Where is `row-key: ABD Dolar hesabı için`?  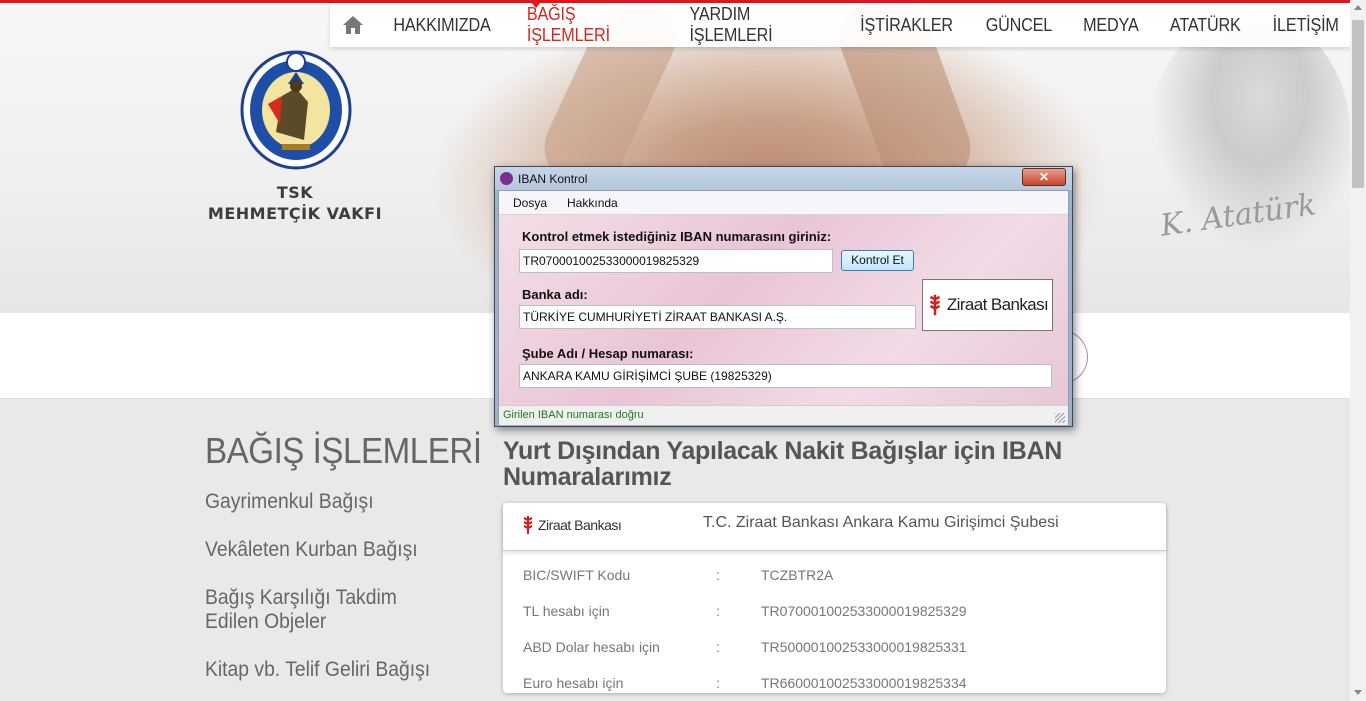
row-key: ABD Dolar hesabı için is located at coordinates (591, 647).